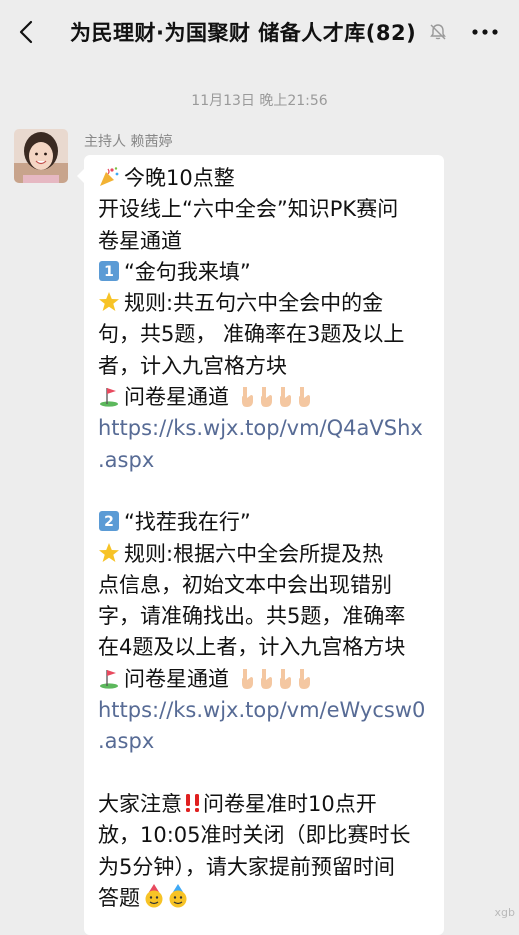 The height and width of the screenshot is (935, 519). I want to click on more-button, so click(485, 32).